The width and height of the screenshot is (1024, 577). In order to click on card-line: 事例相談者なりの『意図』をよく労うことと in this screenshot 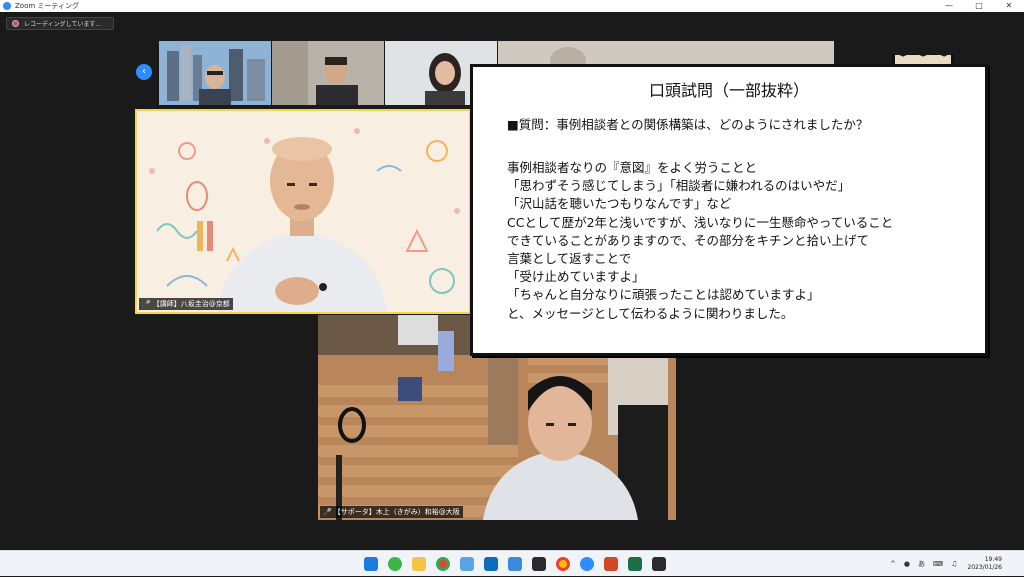, I will do `click(632, 167)`.